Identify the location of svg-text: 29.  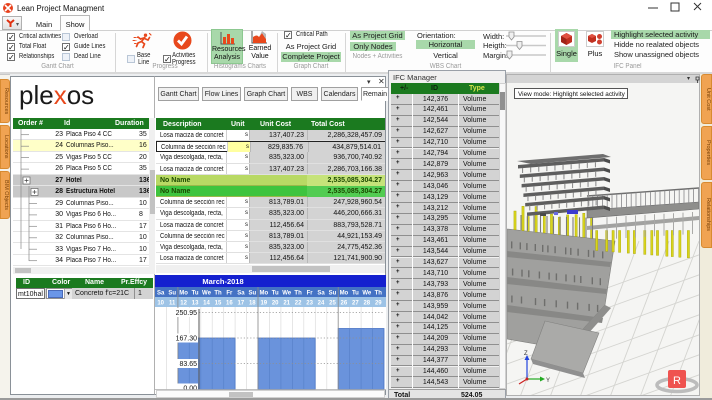
(378, 304).